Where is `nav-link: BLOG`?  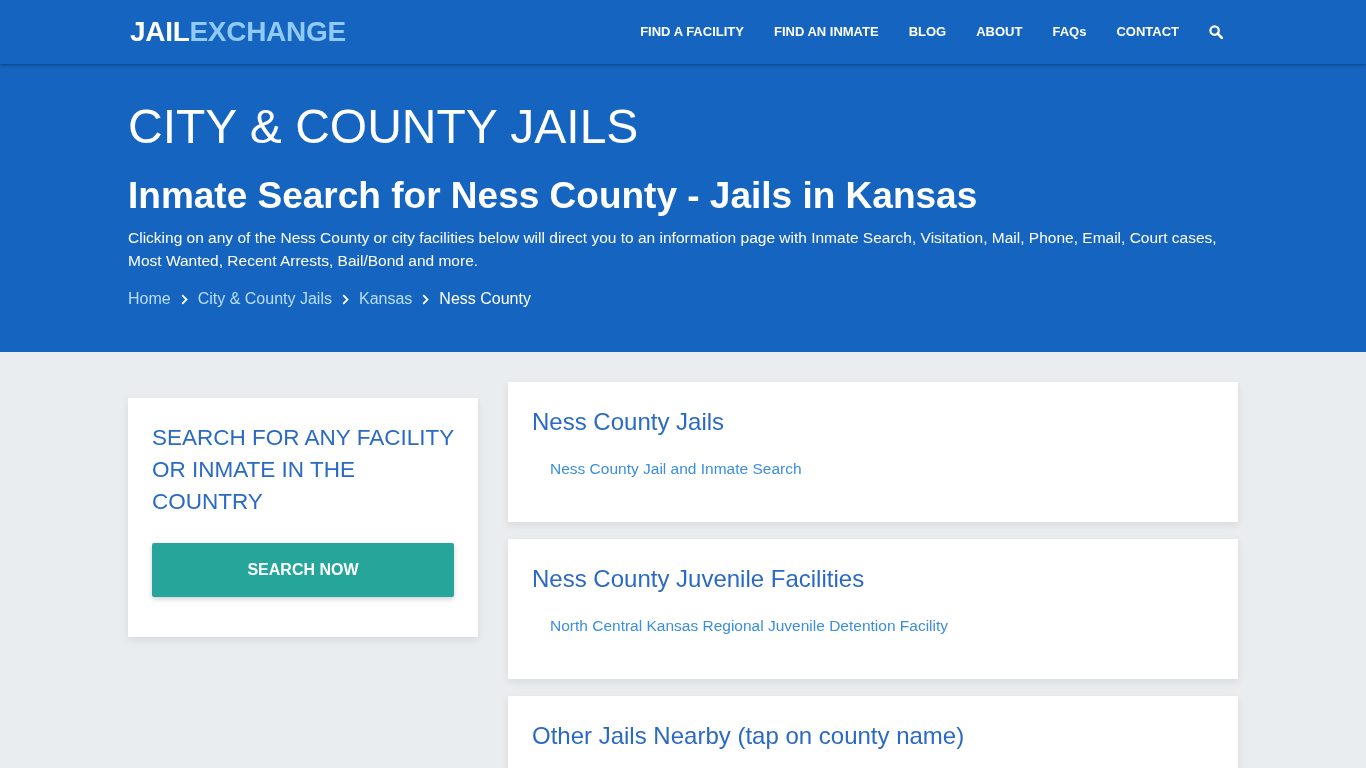 nav-link: BLOG is located at coordinates (927, 32).